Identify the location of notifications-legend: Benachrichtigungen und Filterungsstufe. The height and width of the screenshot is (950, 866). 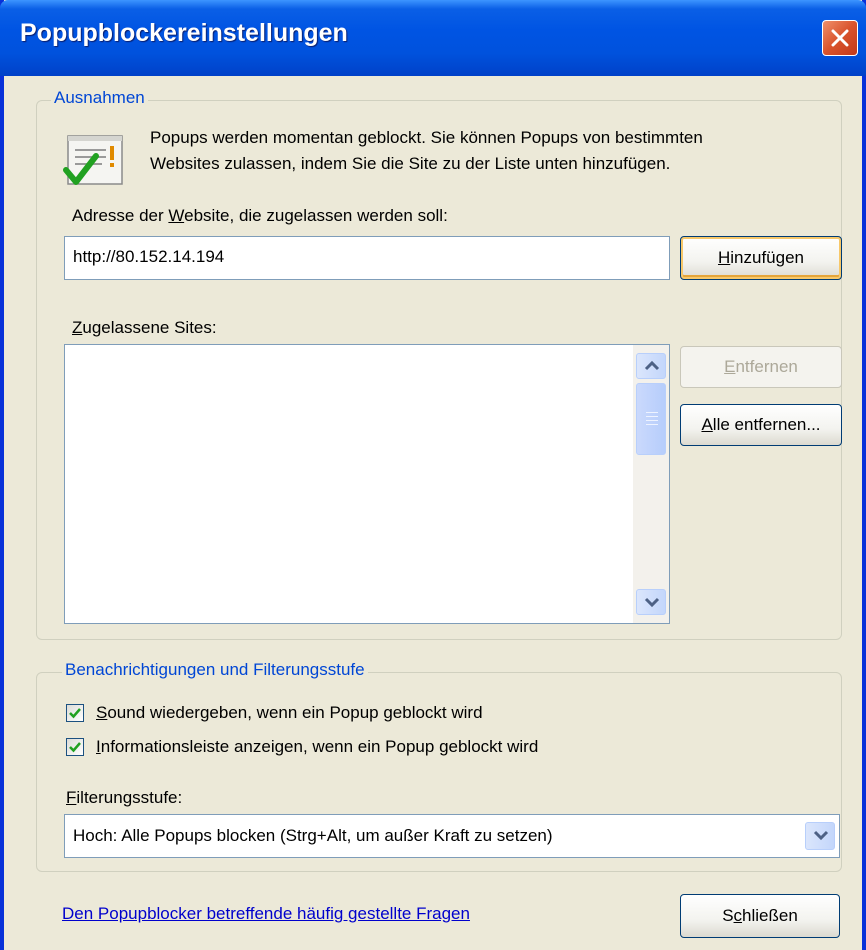
(215, 670).